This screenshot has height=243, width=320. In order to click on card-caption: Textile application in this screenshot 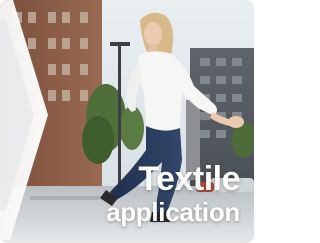, I will do `click(173, 193)`.